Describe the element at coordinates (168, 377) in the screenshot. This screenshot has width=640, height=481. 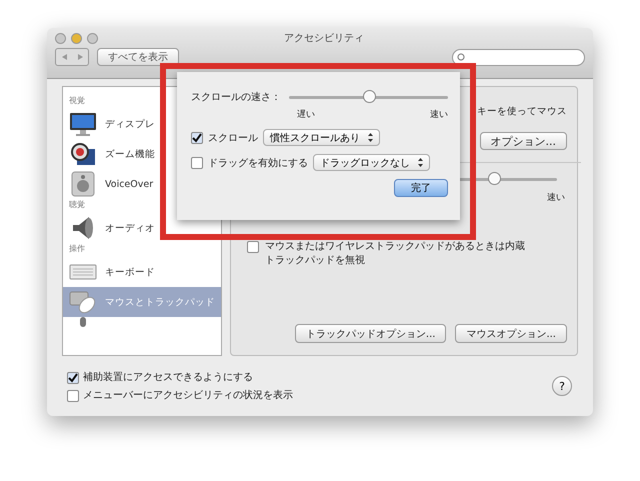
I see `checkbox-label: 補助装置にアクセスできるようにする` at that location.